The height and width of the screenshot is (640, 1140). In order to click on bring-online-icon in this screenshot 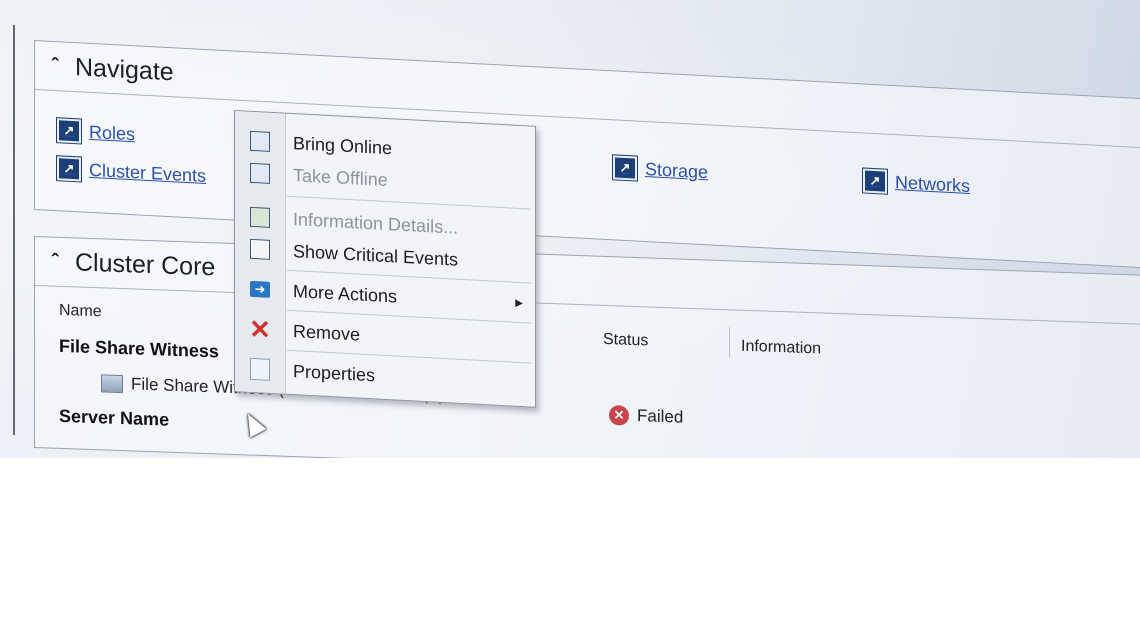, I will do `click(260, 141)`.